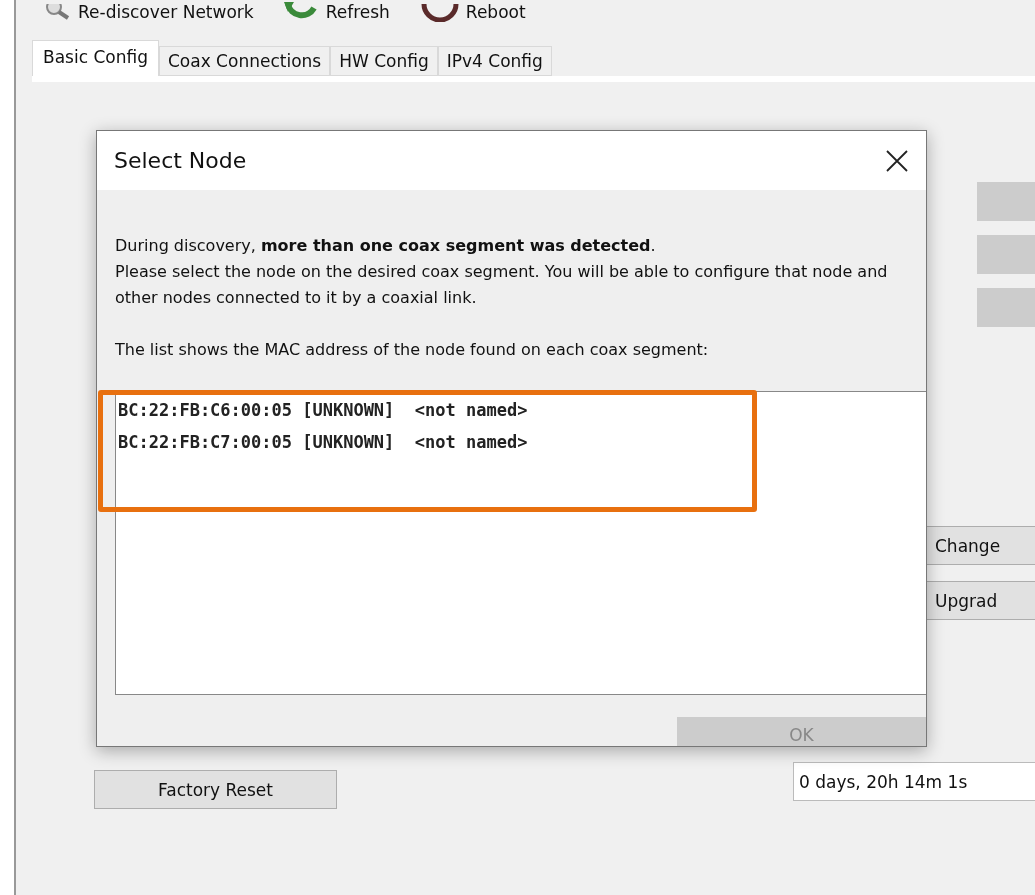  What do you see at coordinates (95, 58) in the screenshot?
I see `tab: Basic Config` at bounding box center [95, 58].